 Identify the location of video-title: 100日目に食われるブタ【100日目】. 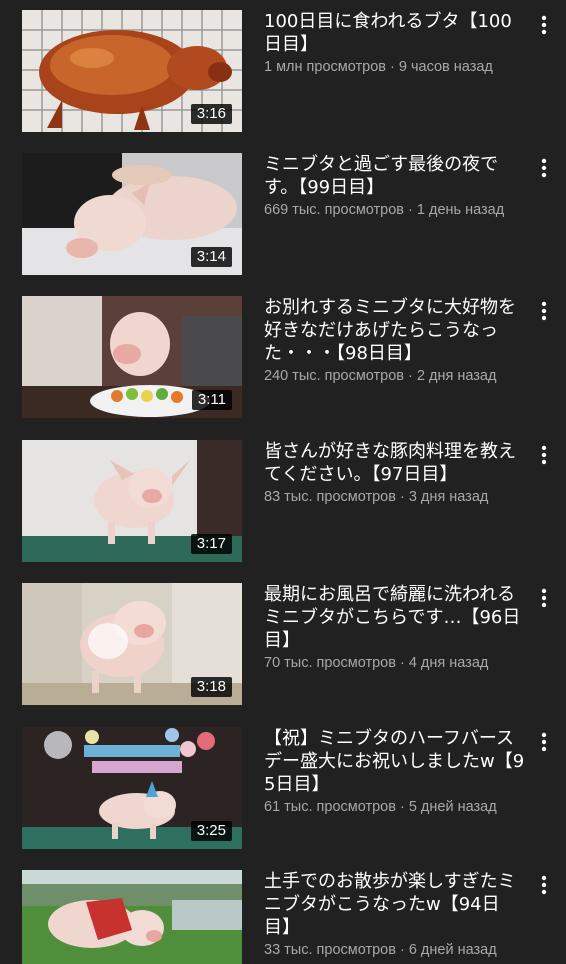
(395, 33).